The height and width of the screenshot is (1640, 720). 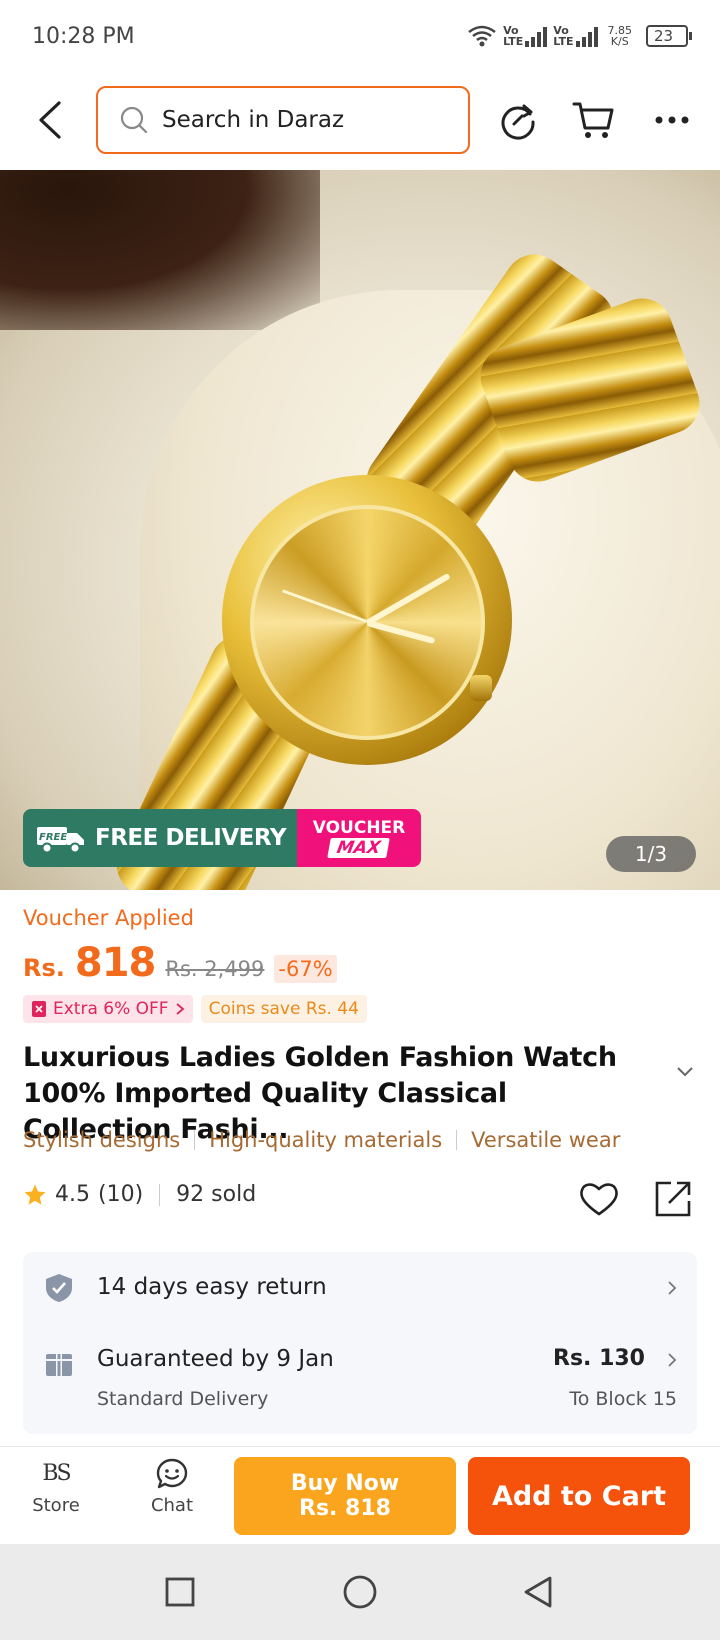 What do you see at coordinates (359, 828) in the screenshot?
I see `voucher-text: VOUCHER` at bounding box center [359, 828].